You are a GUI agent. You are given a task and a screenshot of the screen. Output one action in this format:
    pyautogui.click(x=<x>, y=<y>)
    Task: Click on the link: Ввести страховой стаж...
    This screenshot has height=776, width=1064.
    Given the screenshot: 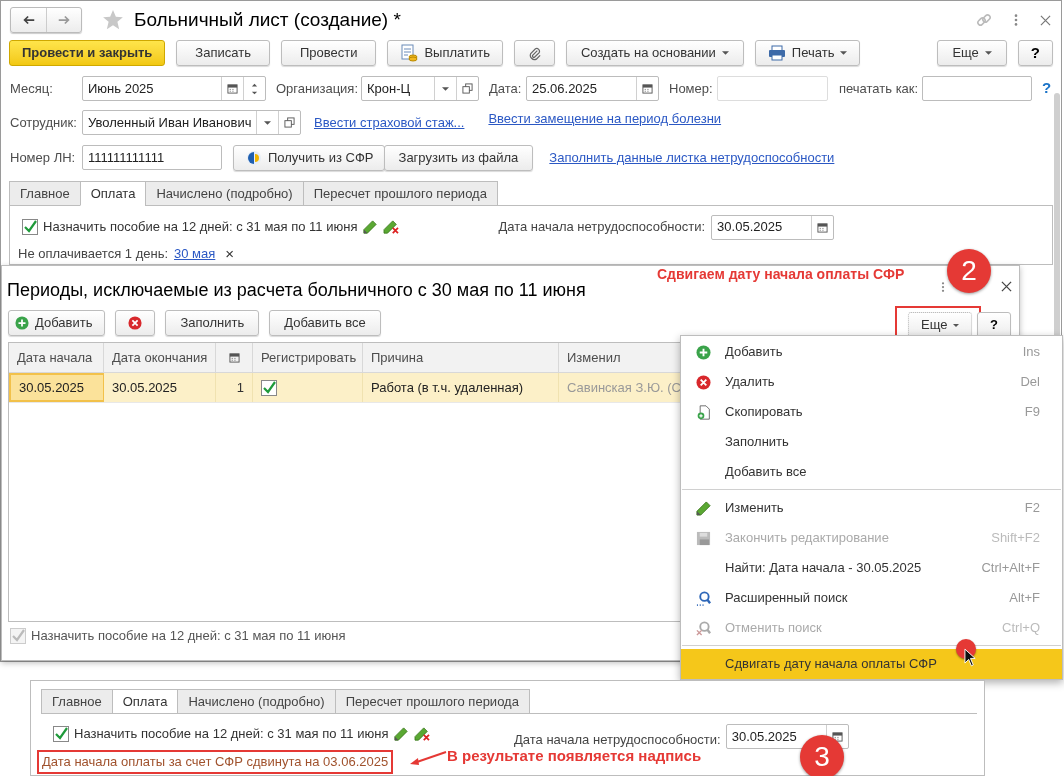 What is the action you would take?
    pyautogui.click(x=389, y=122)
    